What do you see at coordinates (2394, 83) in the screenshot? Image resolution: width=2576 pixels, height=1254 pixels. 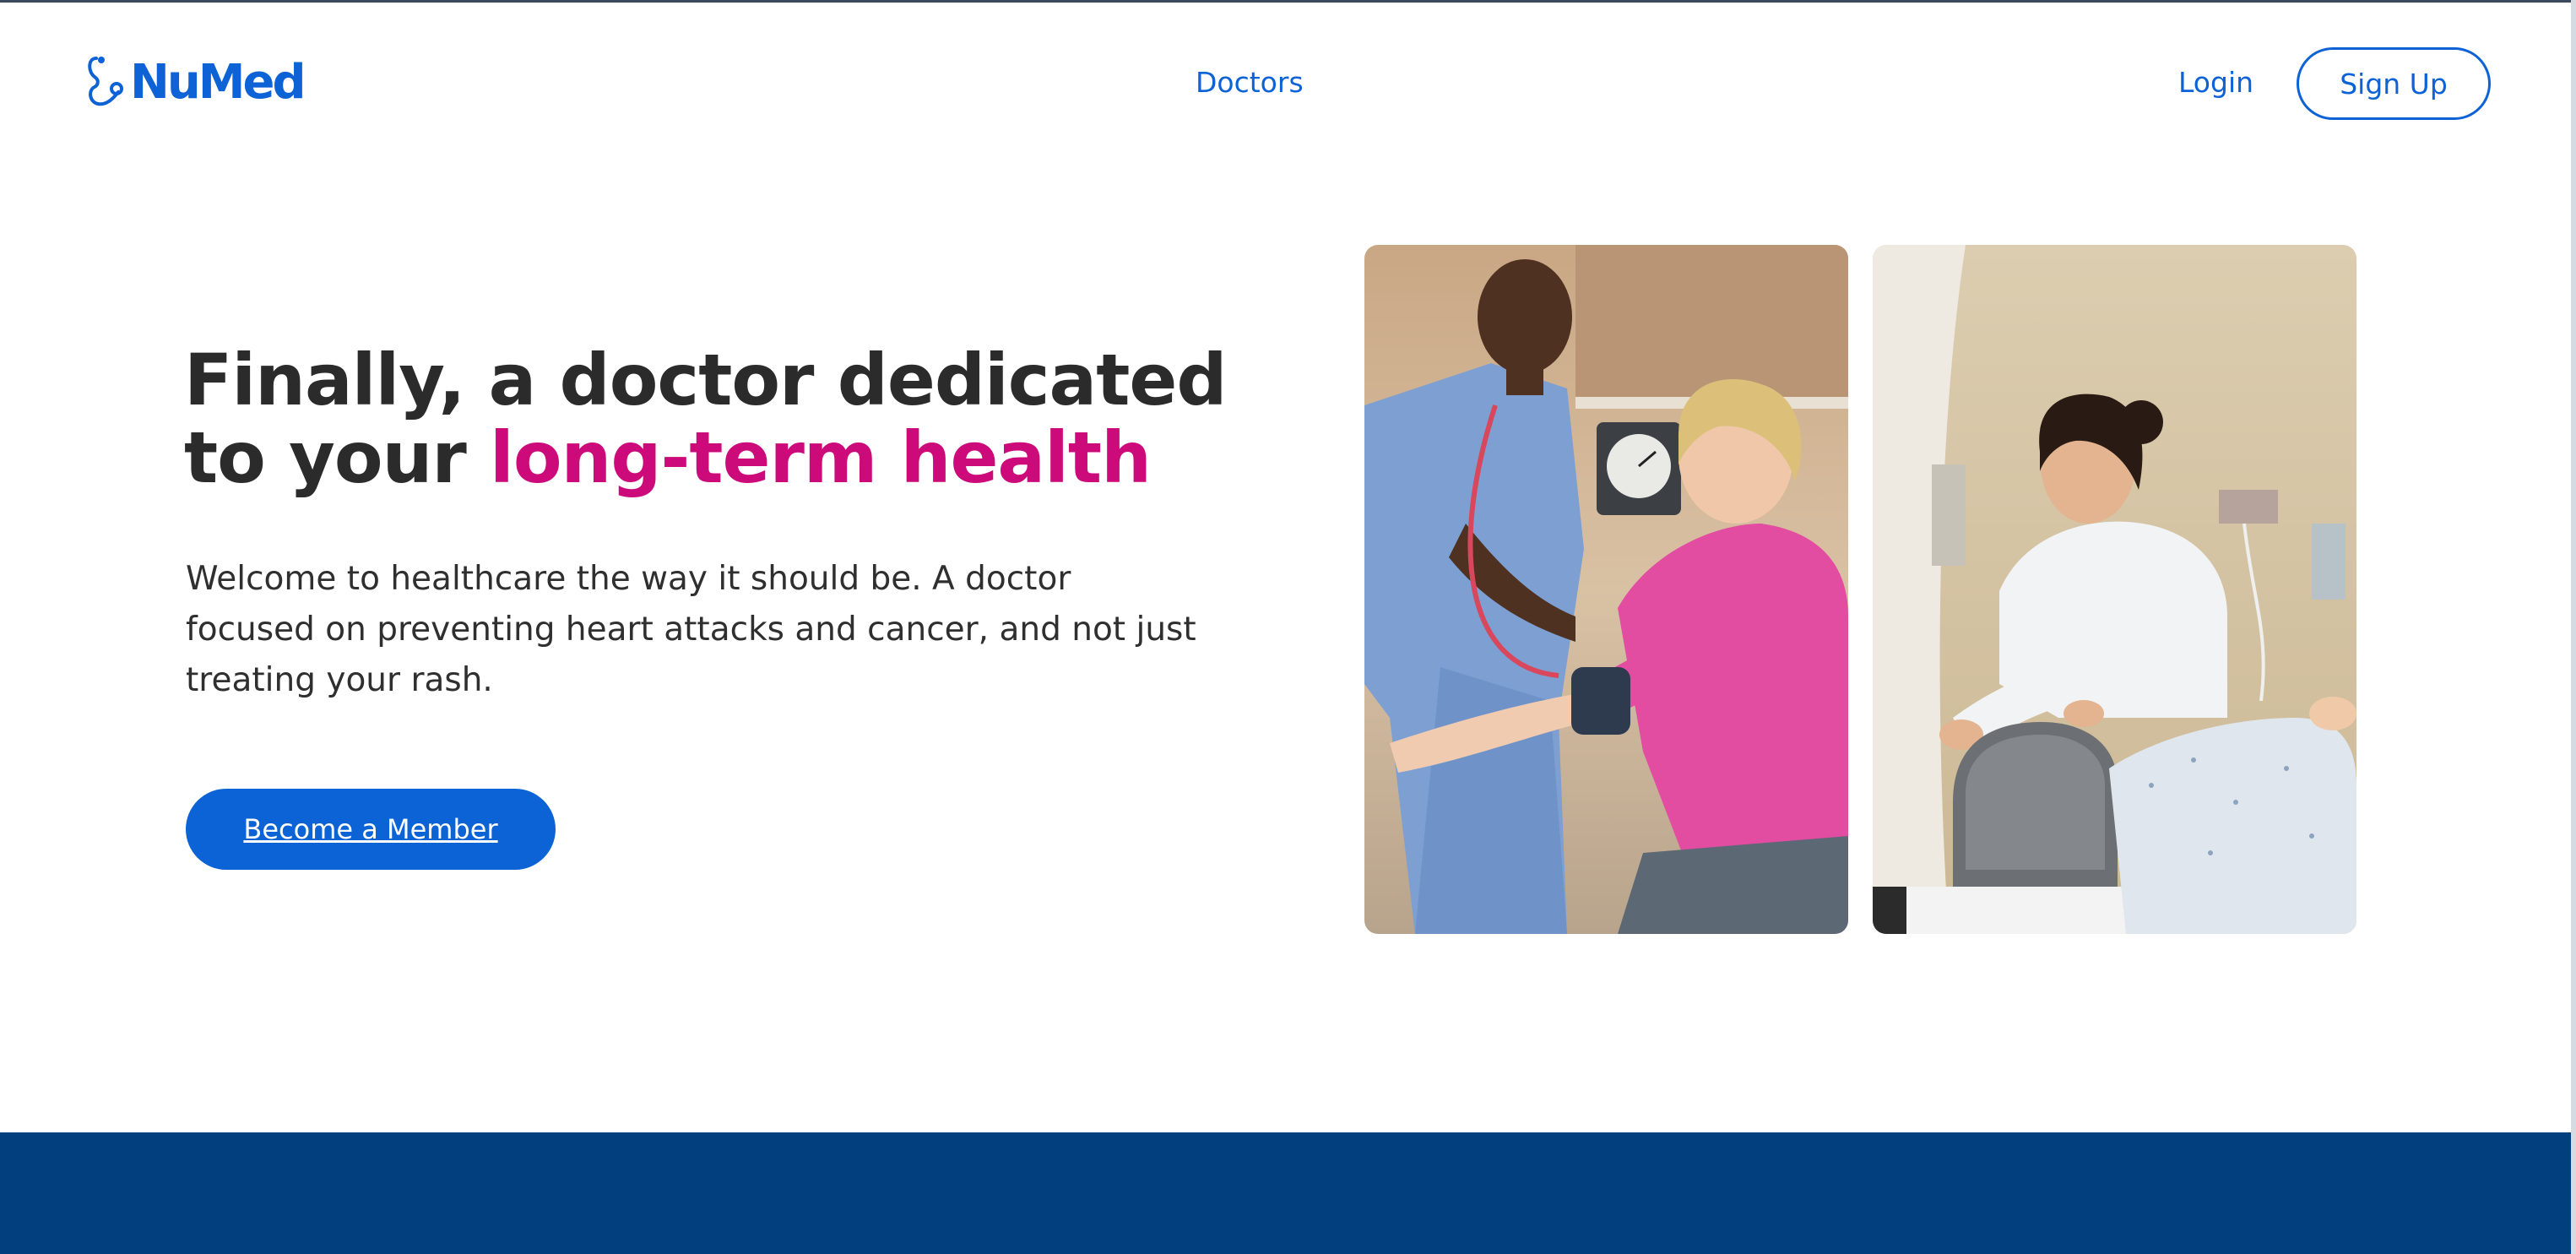 I see `signup-button: Sign Up` at bounding box center [2394, 83].